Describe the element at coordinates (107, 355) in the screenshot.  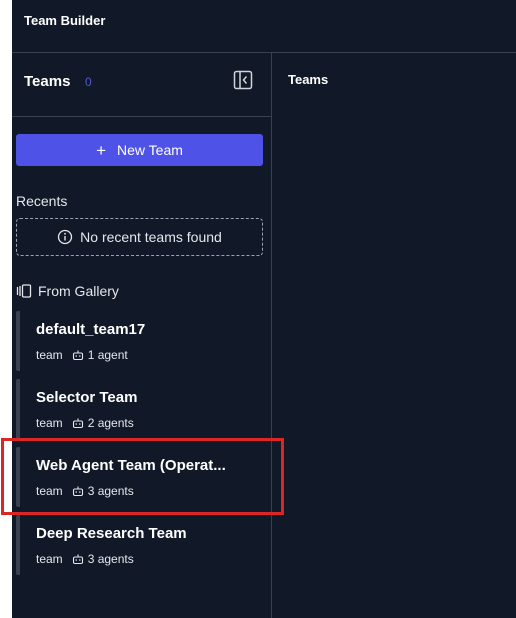
I see `team-agent-count: 1 agent` at that location.